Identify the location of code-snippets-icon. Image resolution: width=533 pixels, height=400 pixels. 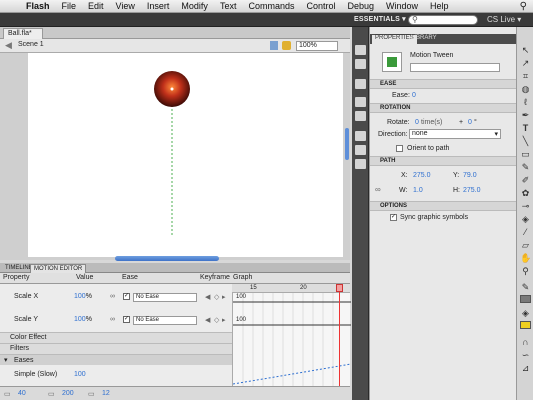
(360, 136).